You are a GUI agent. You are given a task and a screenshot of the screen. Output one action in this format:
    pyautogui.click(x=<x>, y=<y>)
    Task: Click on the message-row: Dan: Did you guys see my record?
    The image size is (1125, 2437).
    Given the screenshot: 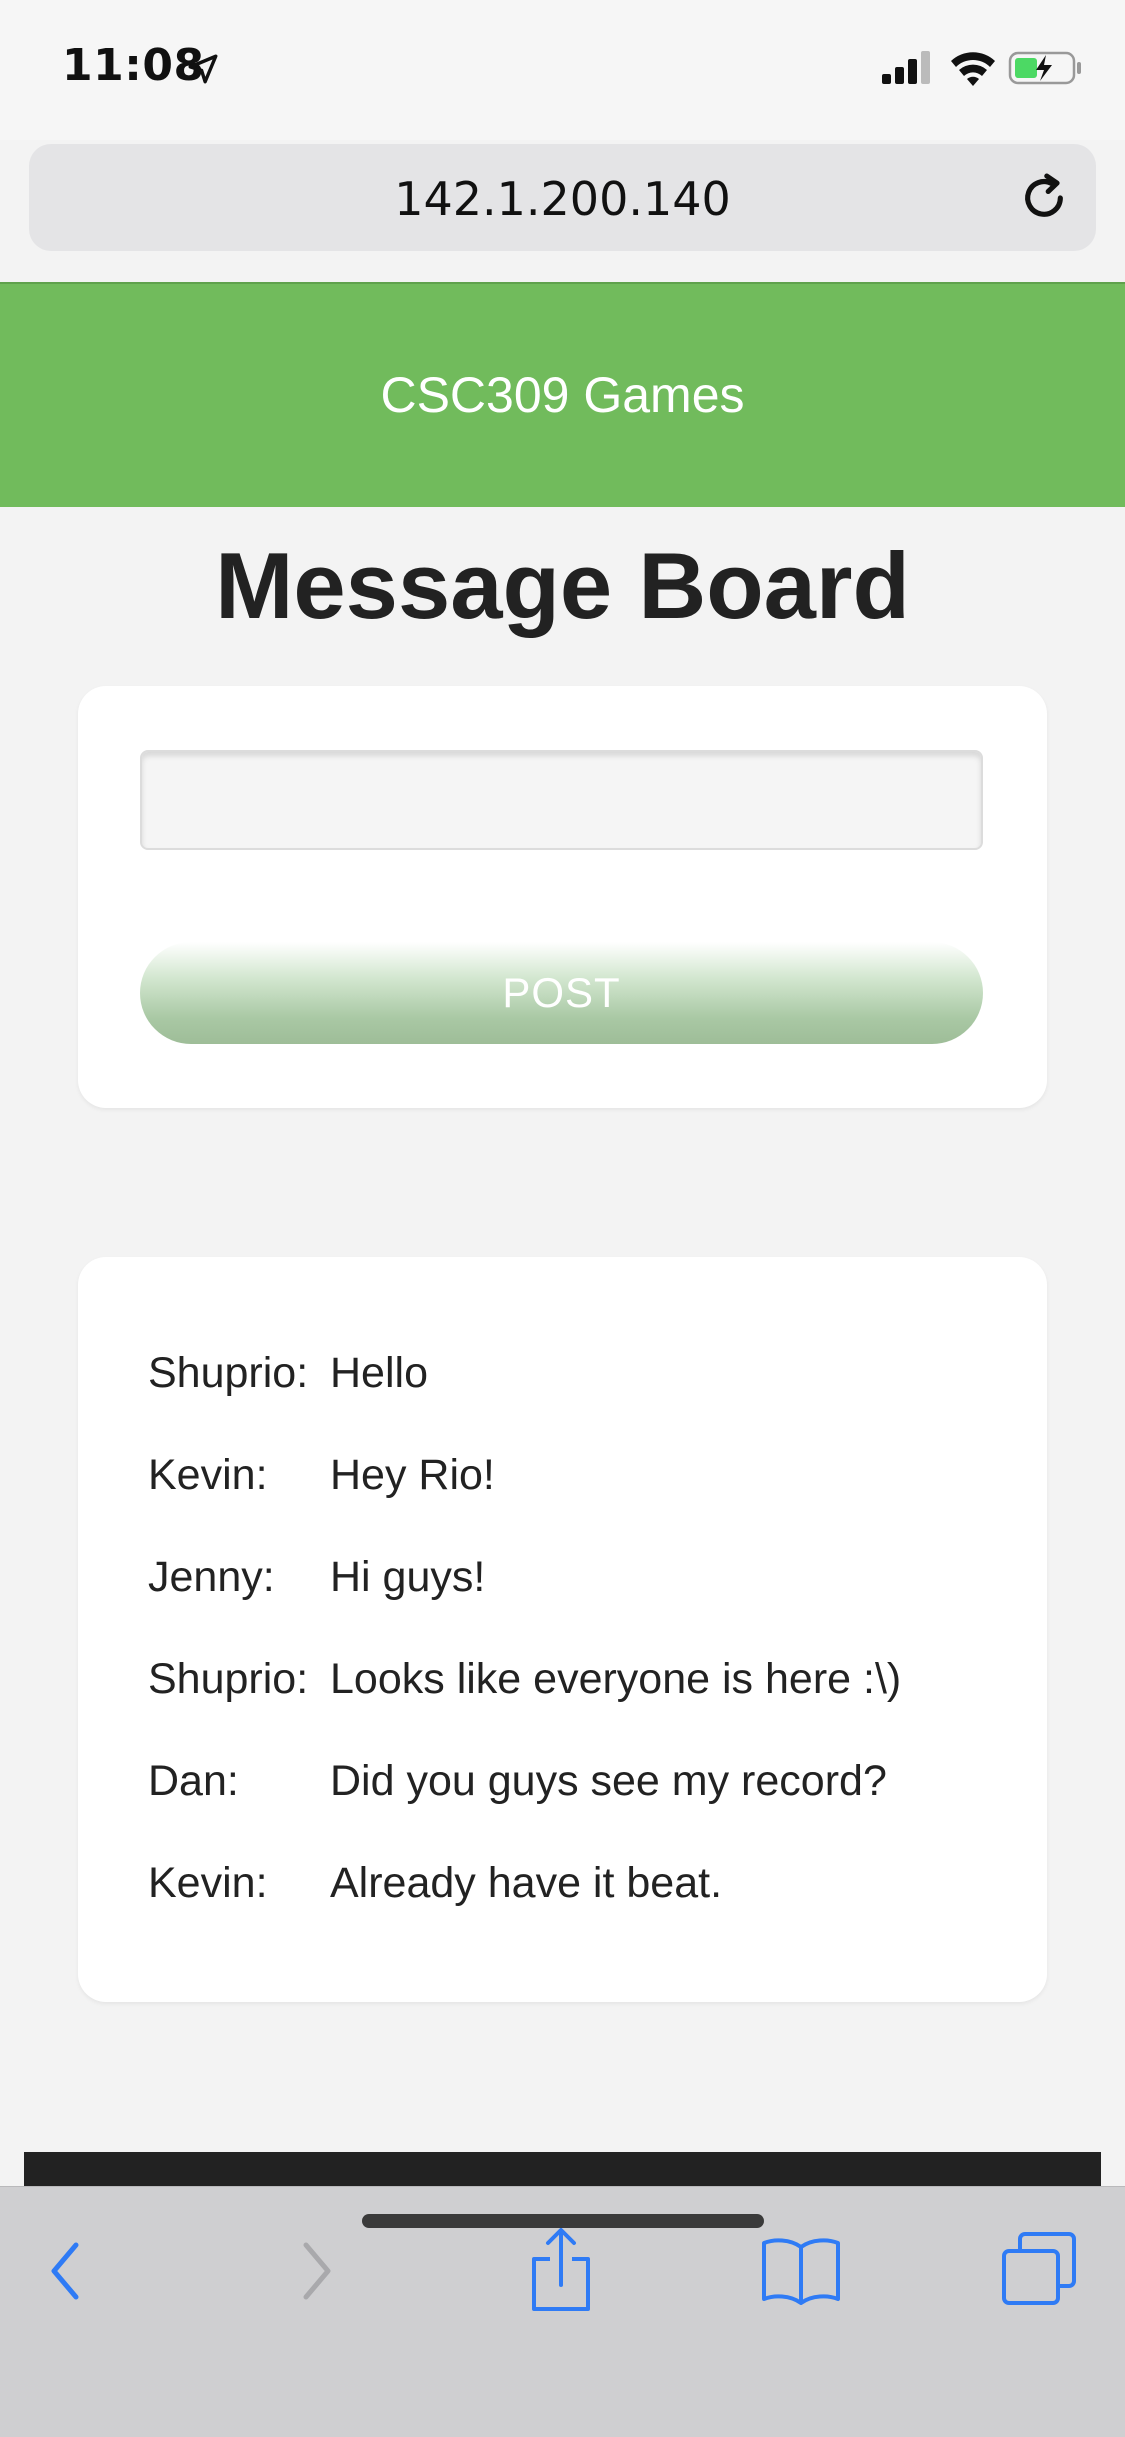 What is the action you would take?
    pyautogui.click(x=578, y=1808)
    